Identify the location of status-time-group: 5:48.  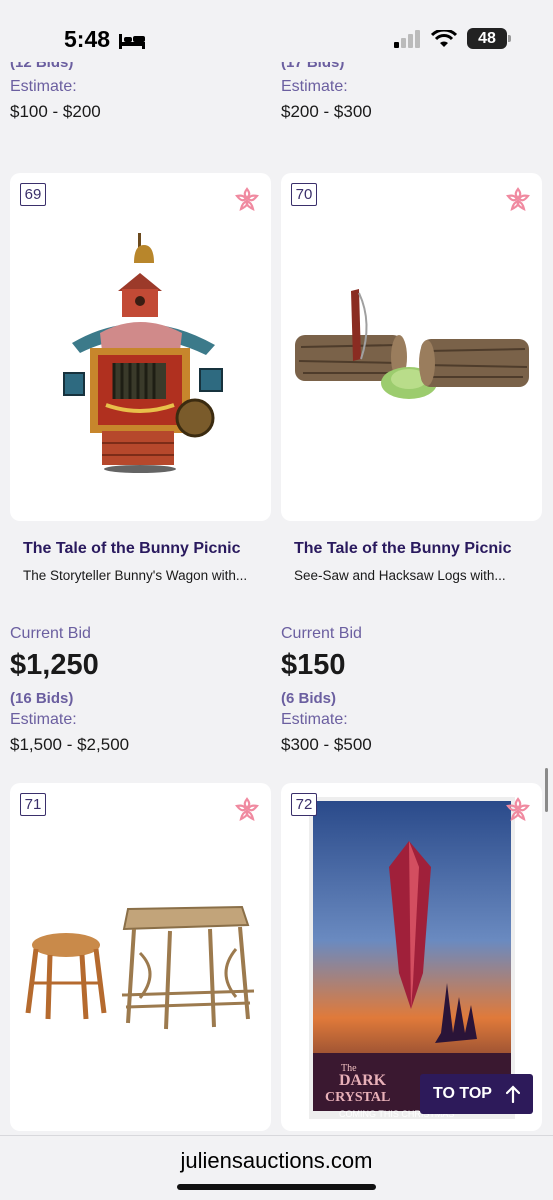
(105, 39).